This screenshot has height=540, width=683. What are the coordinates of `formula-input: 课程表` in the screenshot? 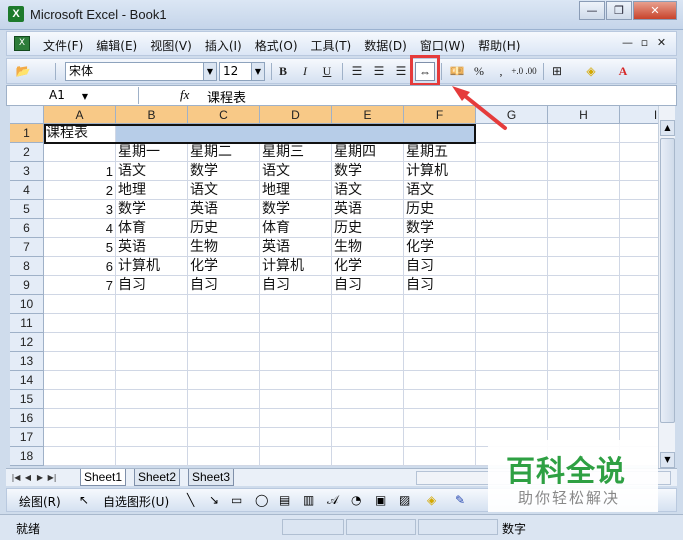 It's located at (226, 96).